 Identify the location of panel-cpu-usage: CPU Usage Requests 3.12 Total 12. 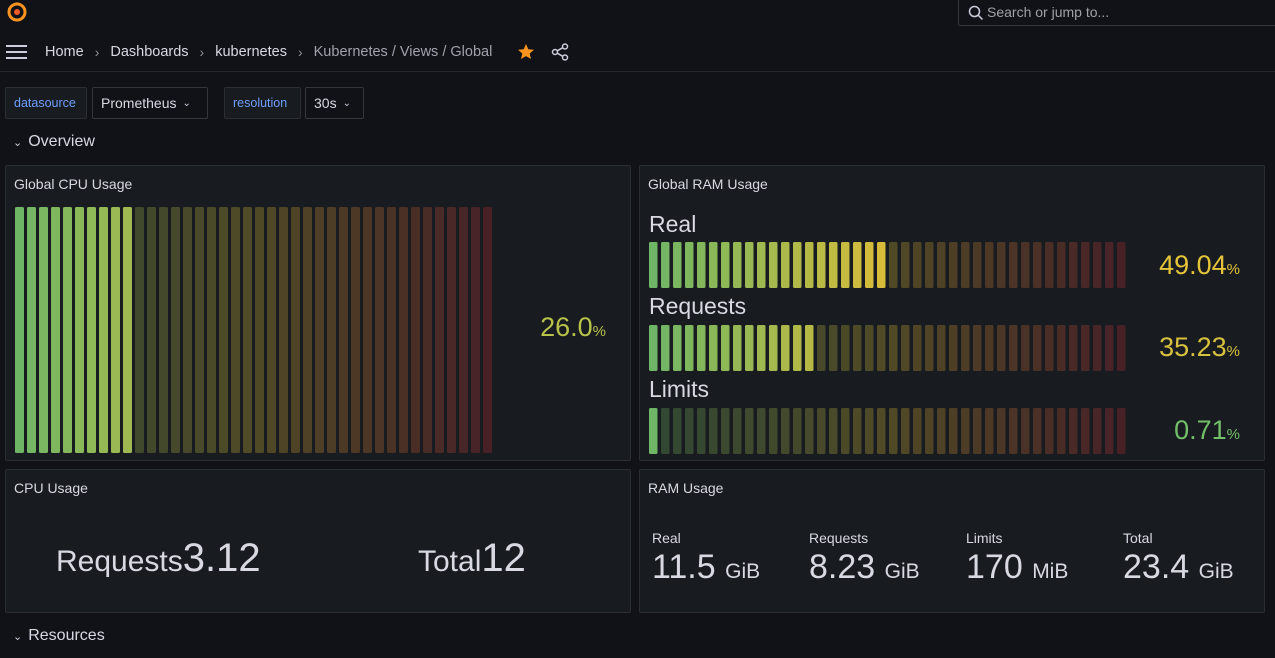
(318, 541).